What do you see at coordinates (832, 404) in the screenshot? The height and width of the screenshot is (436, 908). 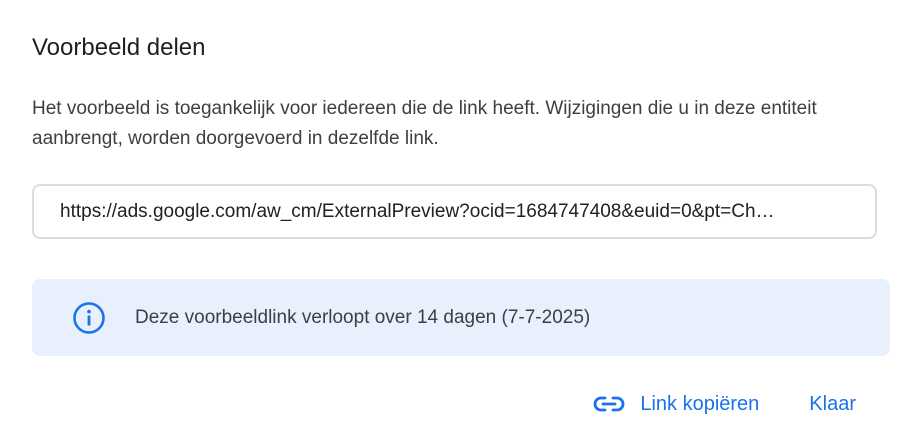 I see `done-button: Klaar` at bounding box center [832, 404].